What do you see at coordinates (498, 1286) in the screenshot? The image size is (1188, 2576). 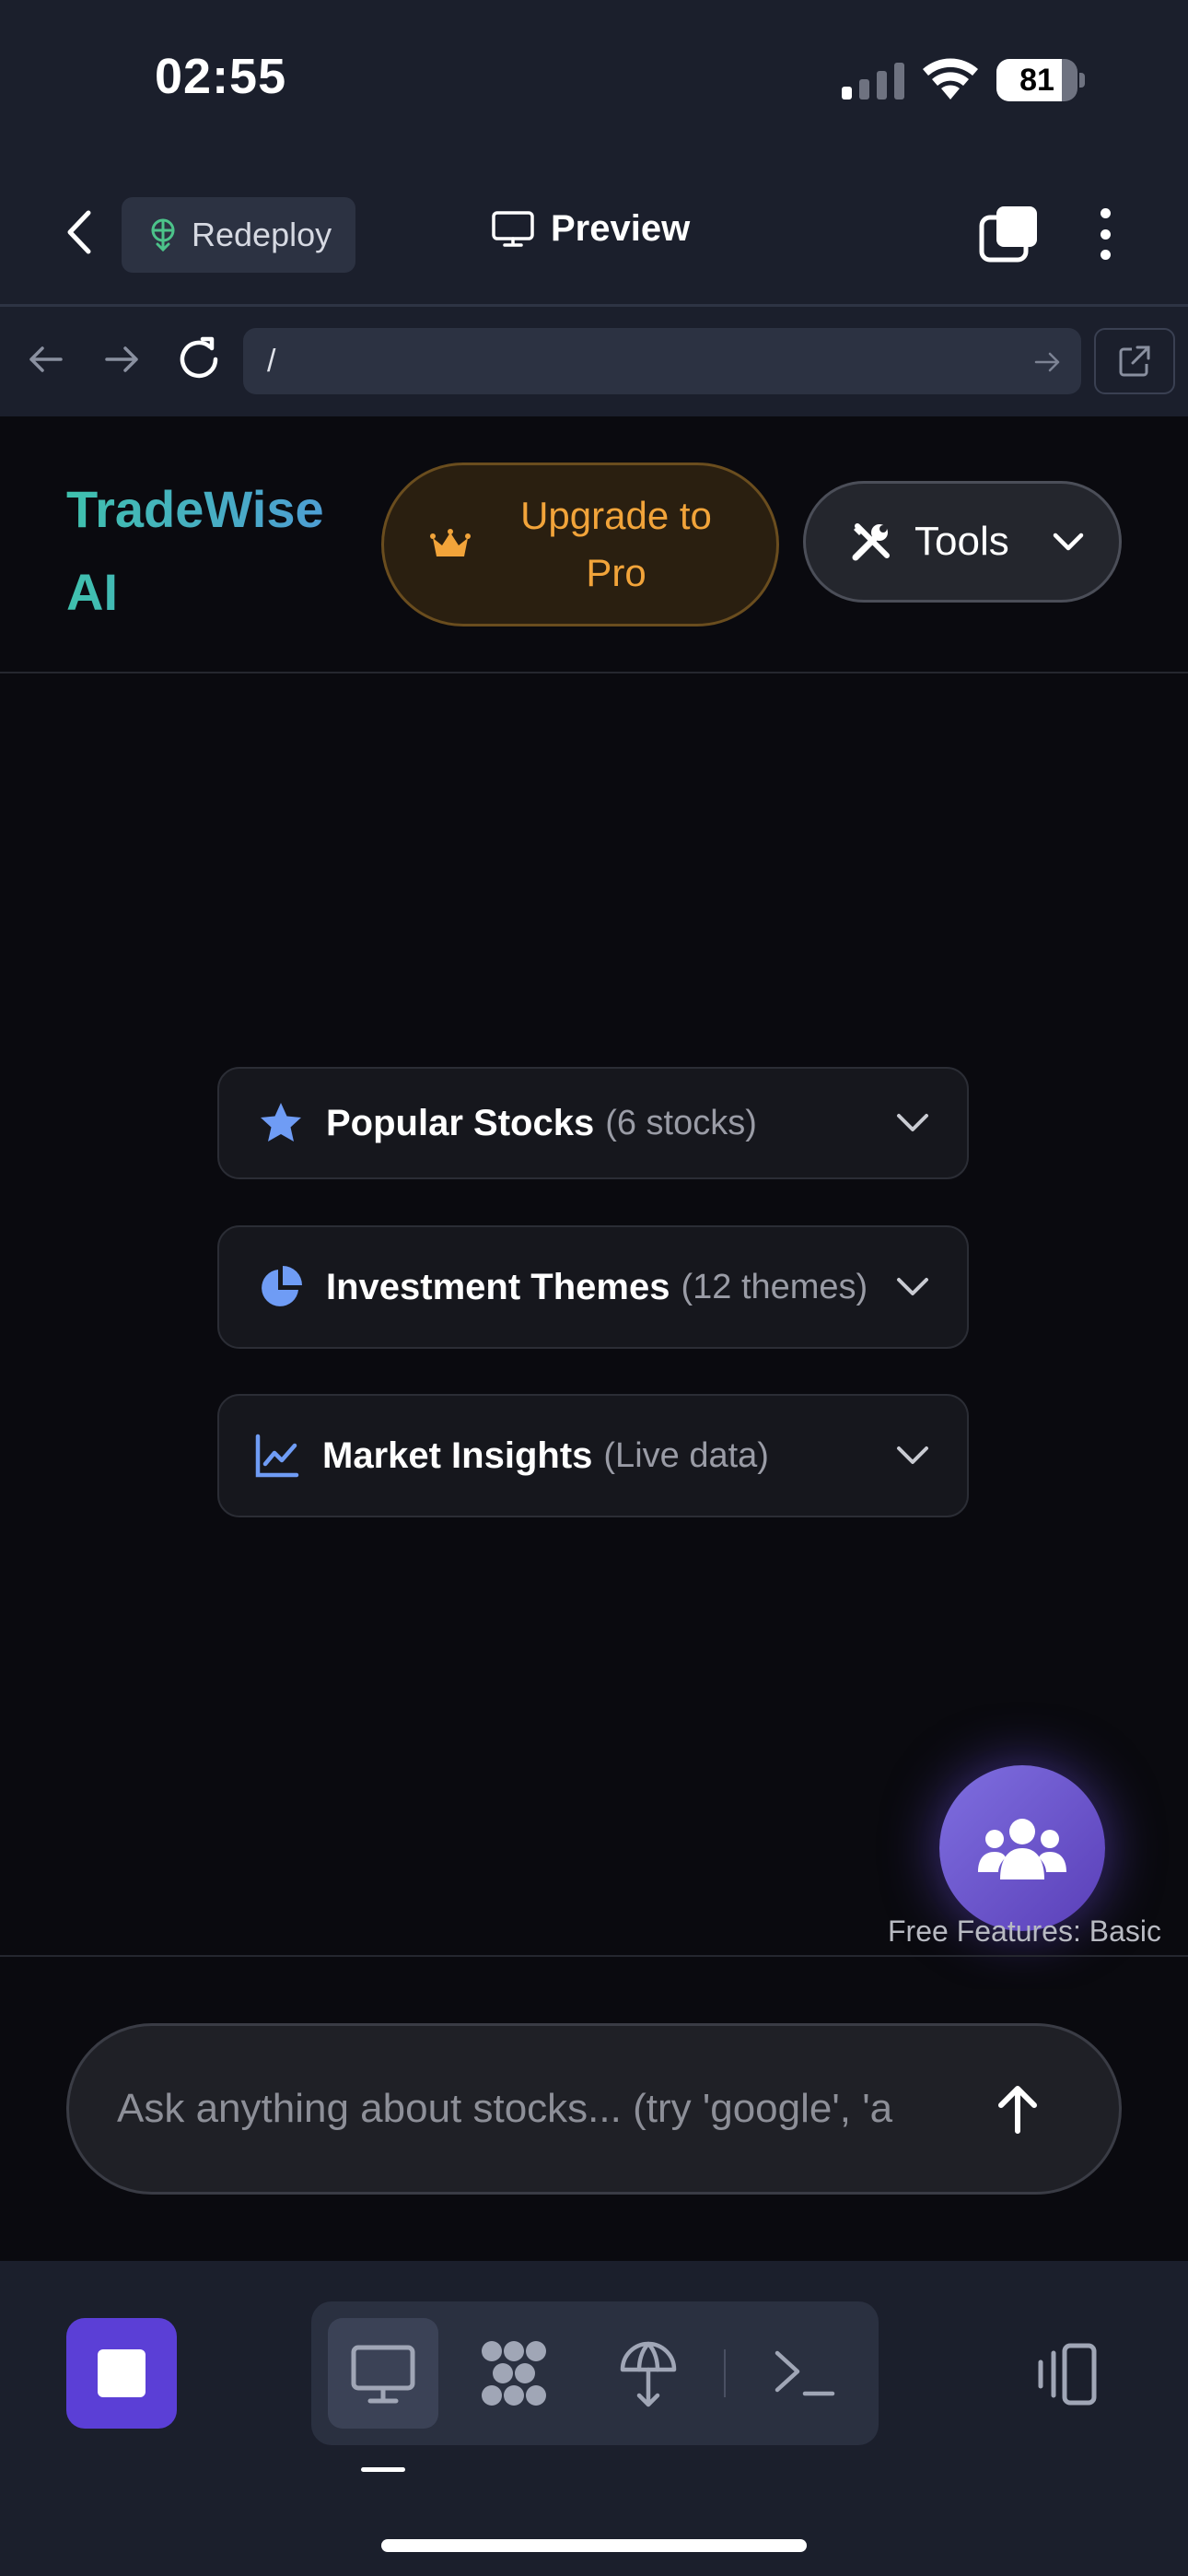 I see `section-title: Investment Themes` at bounding box center [498, 1286].